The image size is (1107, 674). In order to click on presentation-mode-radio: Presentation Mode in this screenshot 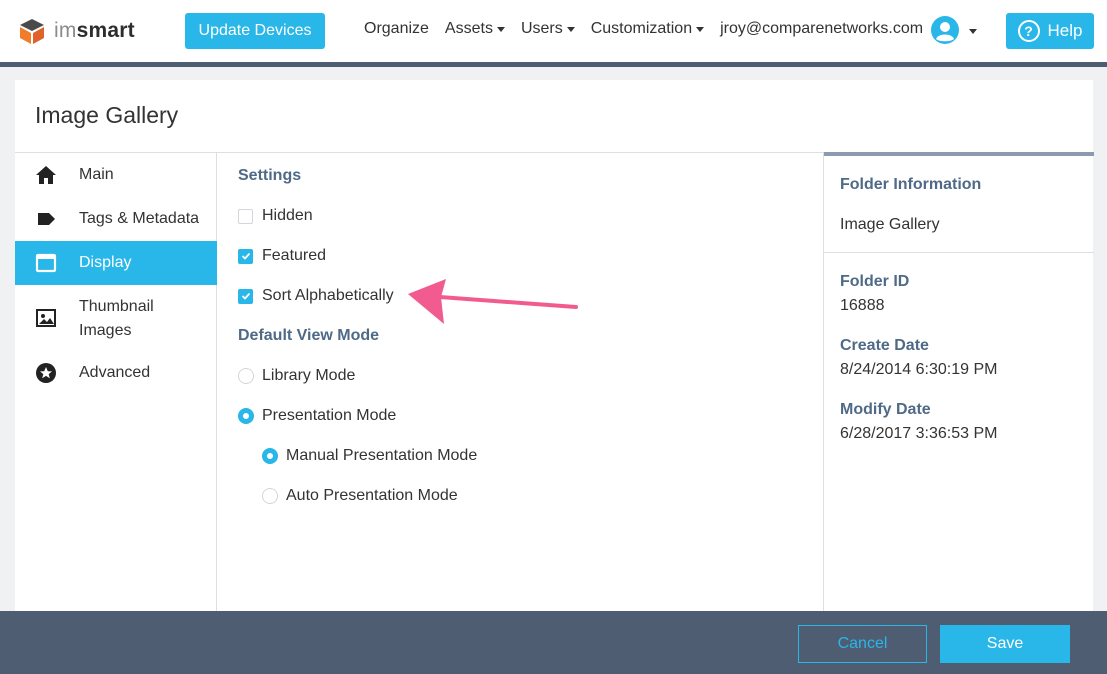, I will do `click(317, 416)`.